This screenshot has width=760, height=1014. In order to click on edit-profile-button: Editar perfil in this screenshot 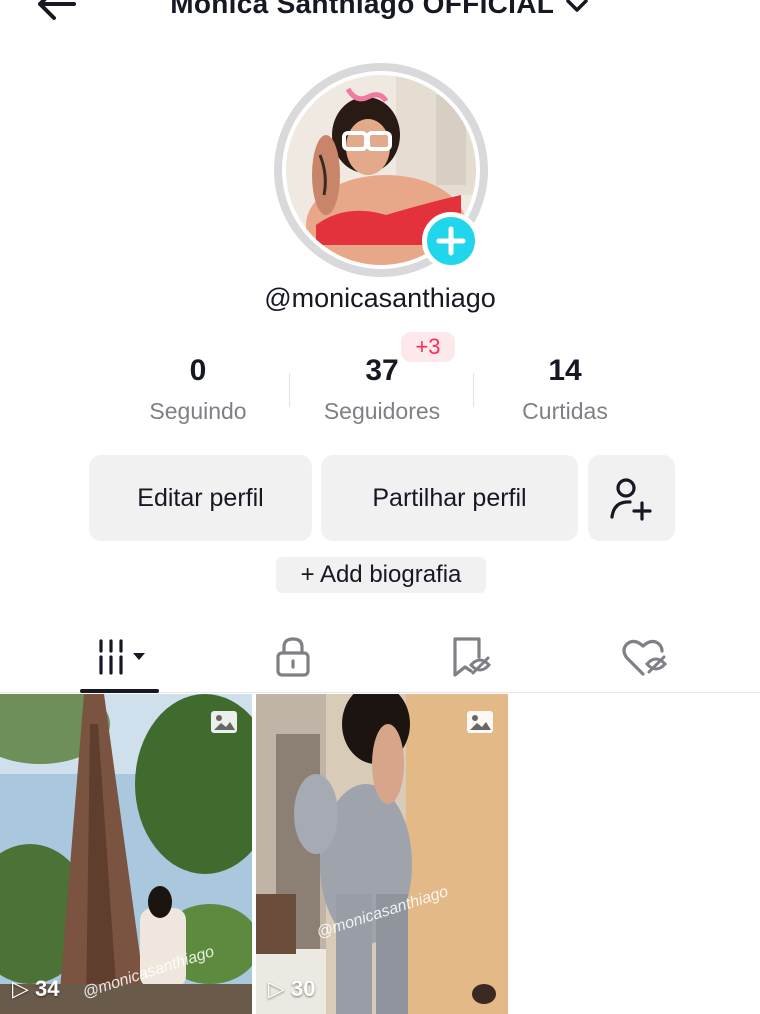, I will do `click(200, 498)`.